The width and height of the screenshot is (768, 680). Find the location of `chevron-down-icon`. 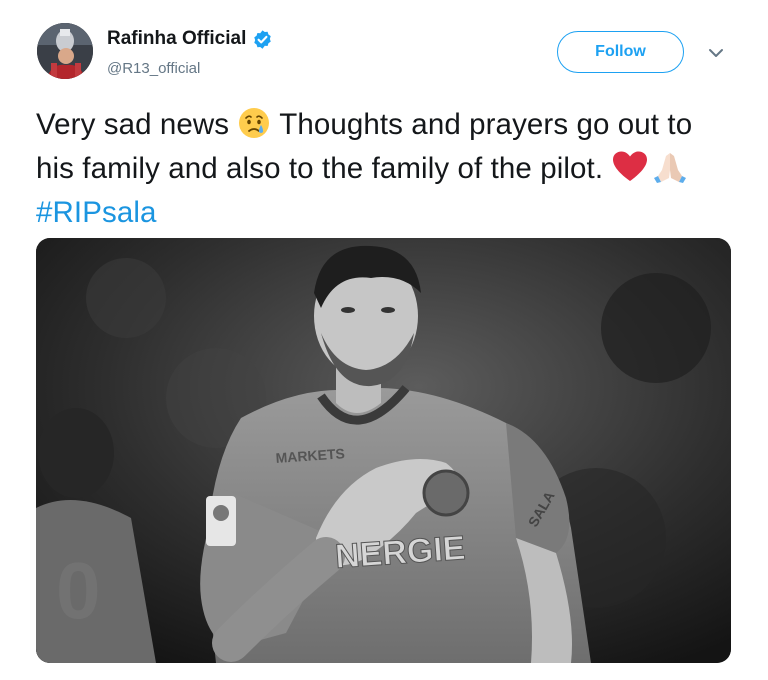

chevron-down-icon is located at coordinates (716, 53).